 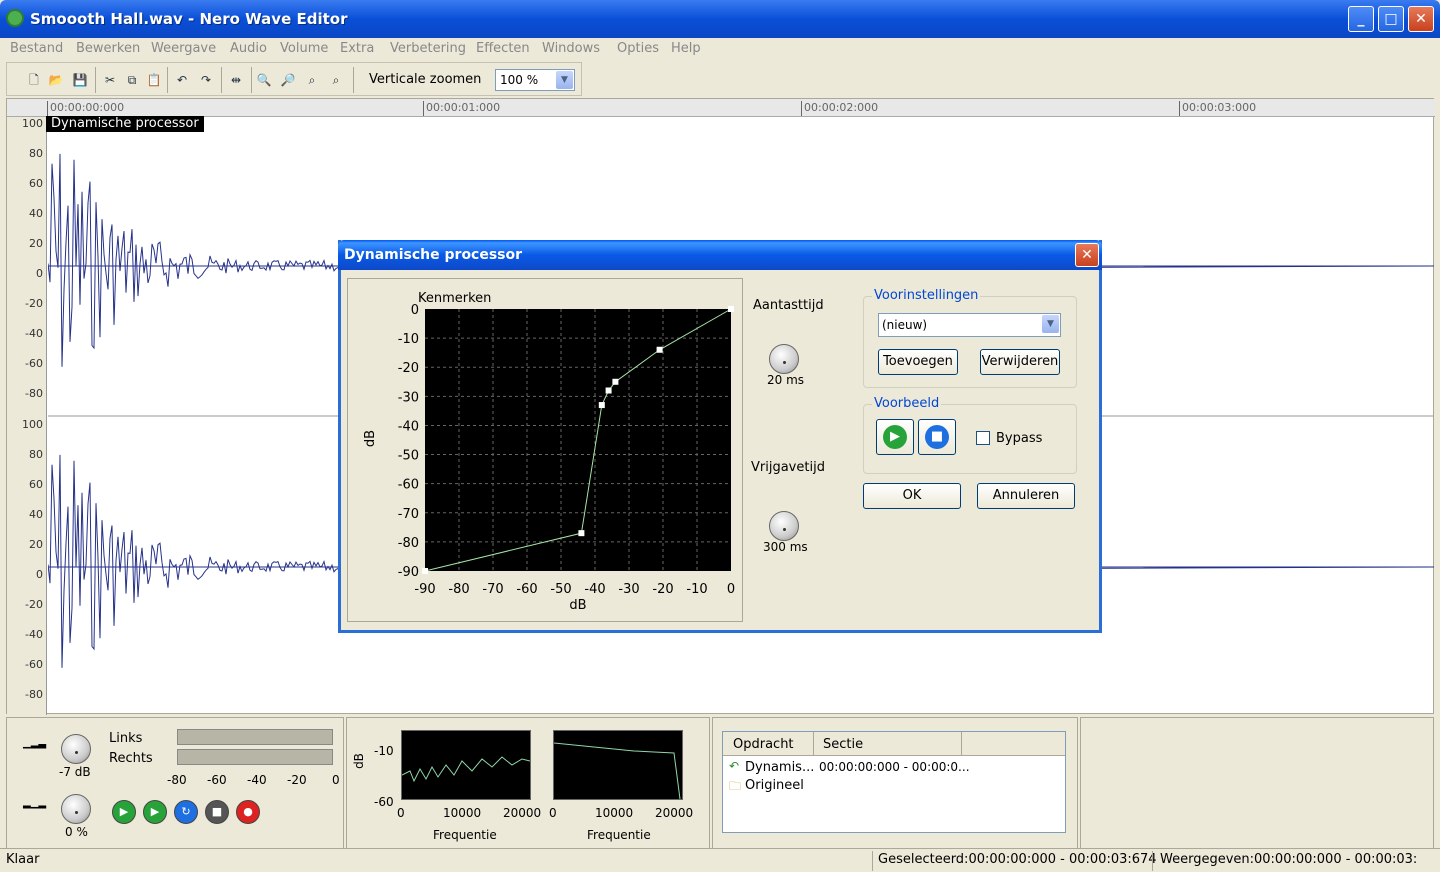 I want to click on undo-icon: ↶, so click(x=182, y=80).